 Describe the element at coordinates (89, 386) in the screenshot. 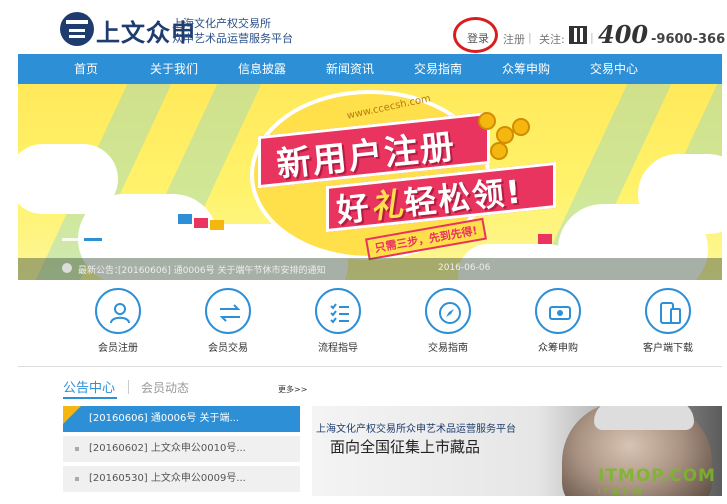

I see `tab-announcements: 公告中心` at that location.